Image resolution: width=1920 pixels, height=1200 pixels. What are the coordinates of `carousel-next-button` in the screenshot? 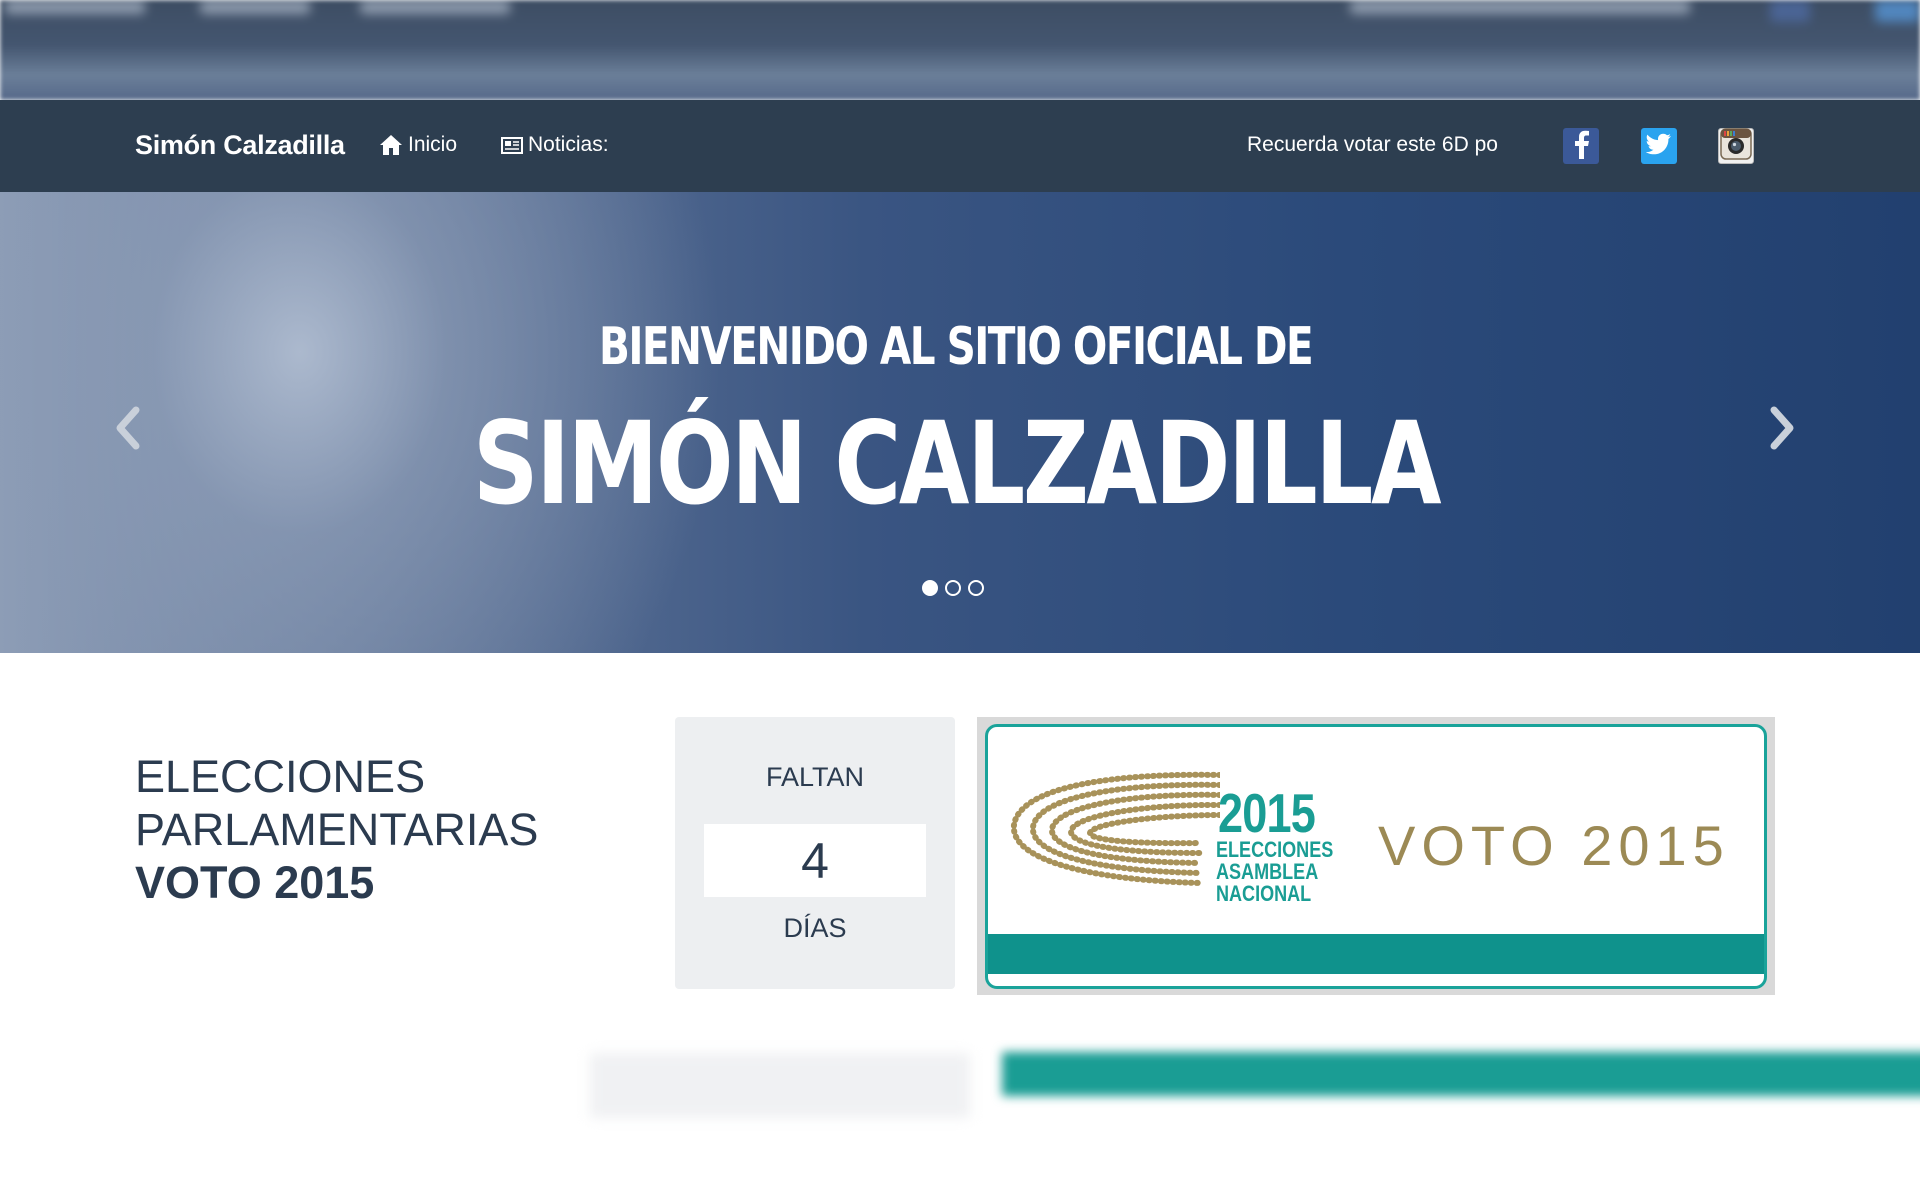 It's located at (1782, 430).